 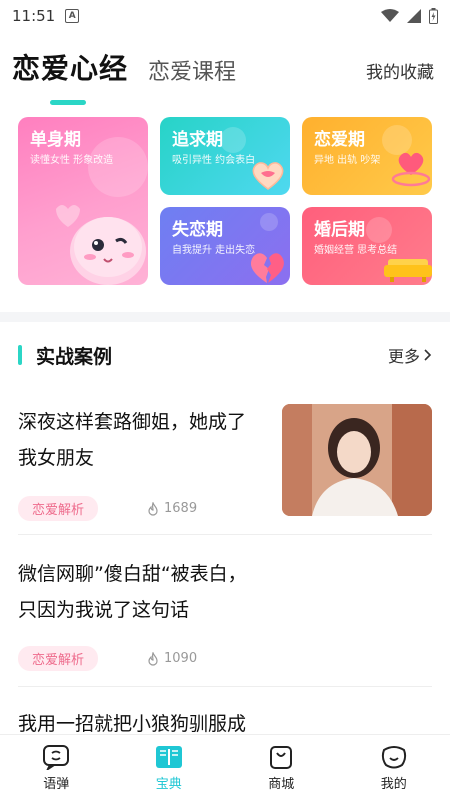 I want to click on battery-icon, so click(x=433, y=16).